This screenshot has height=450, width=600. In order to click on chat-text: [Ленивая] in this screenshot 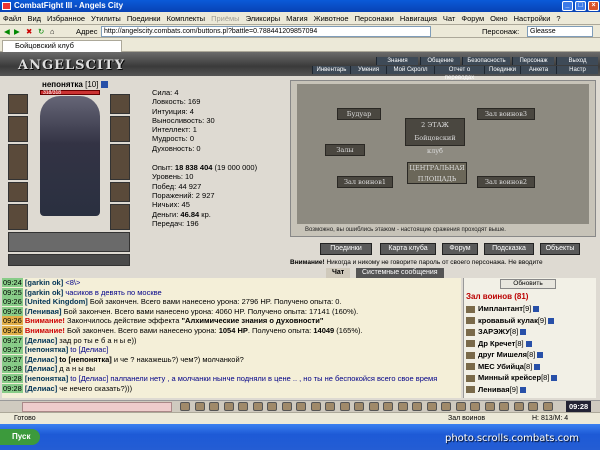, I will do `click(44, 311)`.